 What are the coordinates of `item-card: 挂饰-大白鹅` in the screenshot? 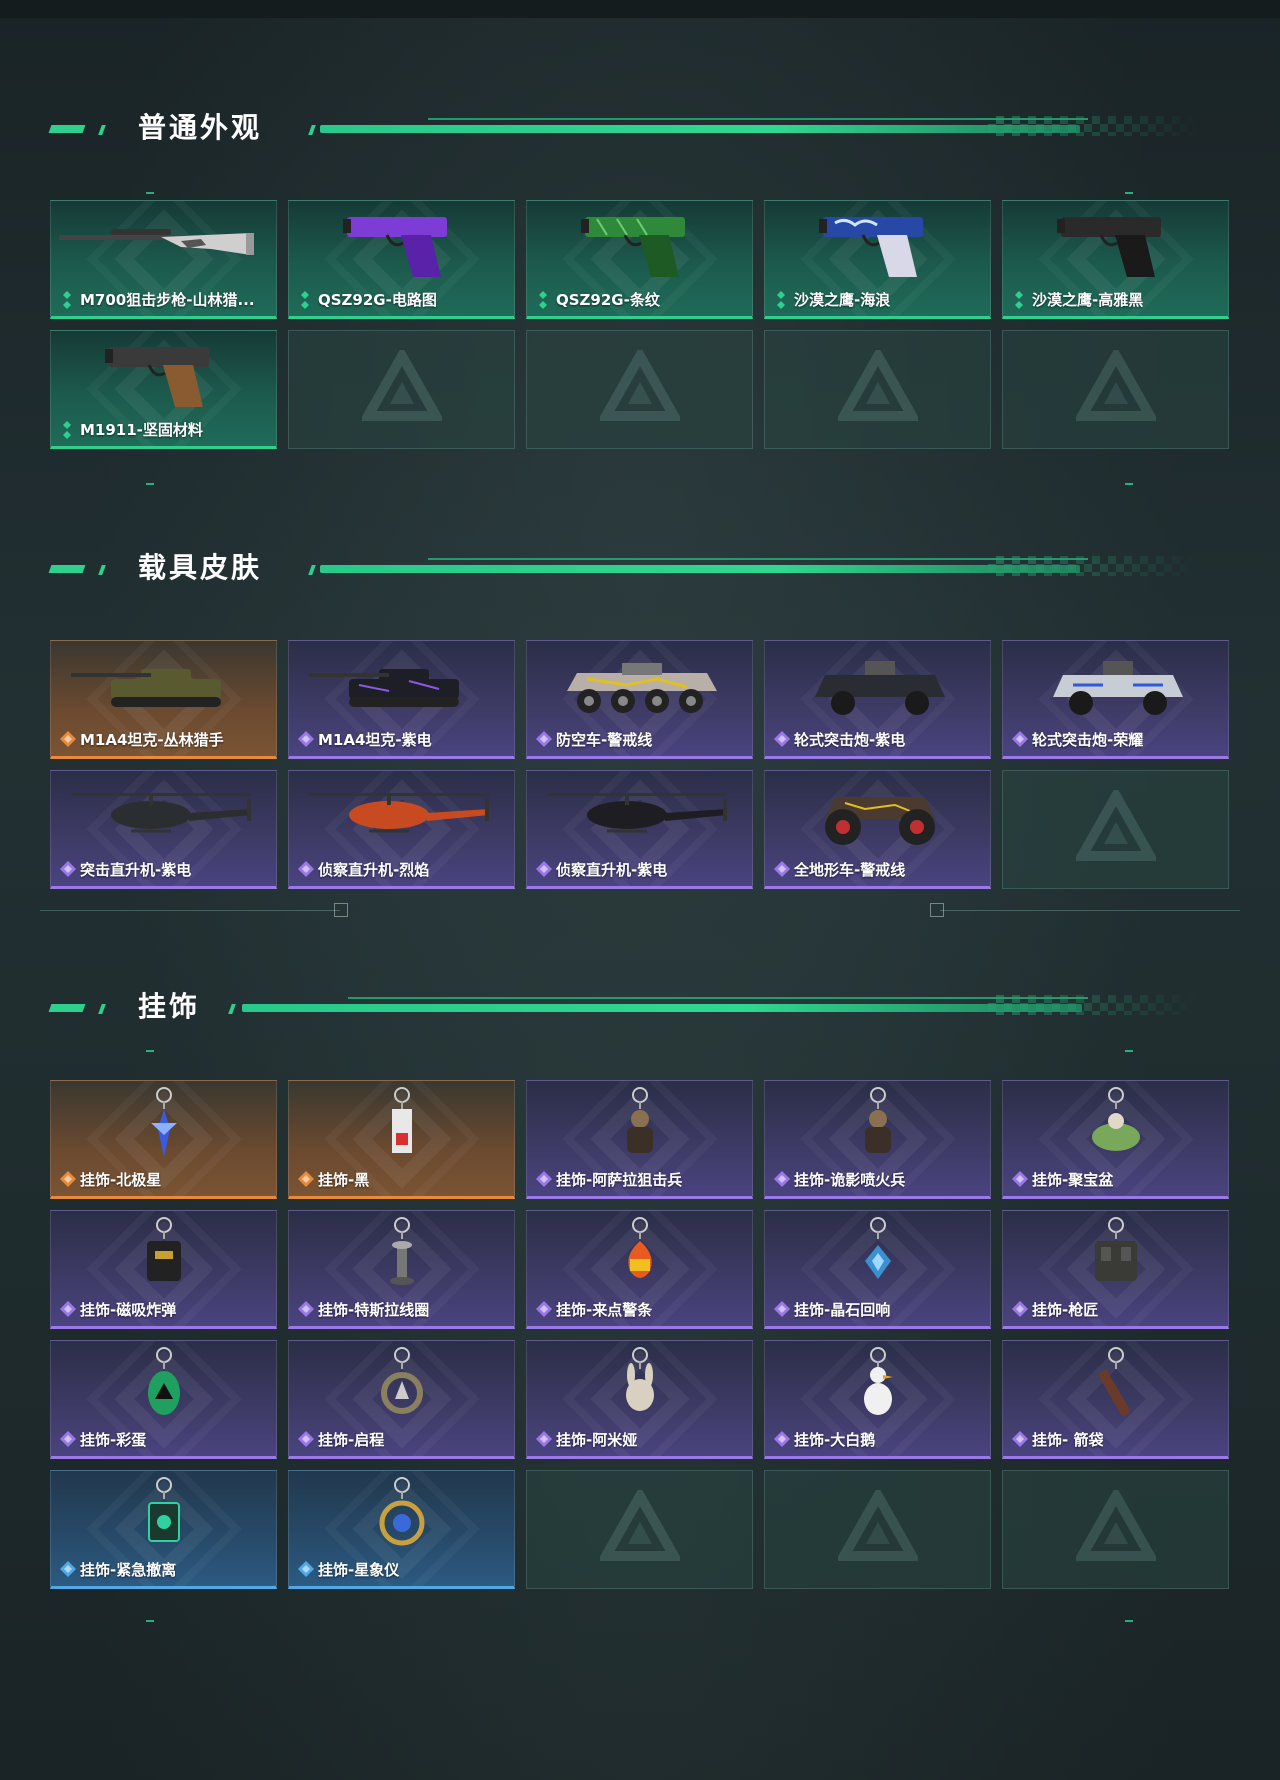 It's located at (877, 1399).